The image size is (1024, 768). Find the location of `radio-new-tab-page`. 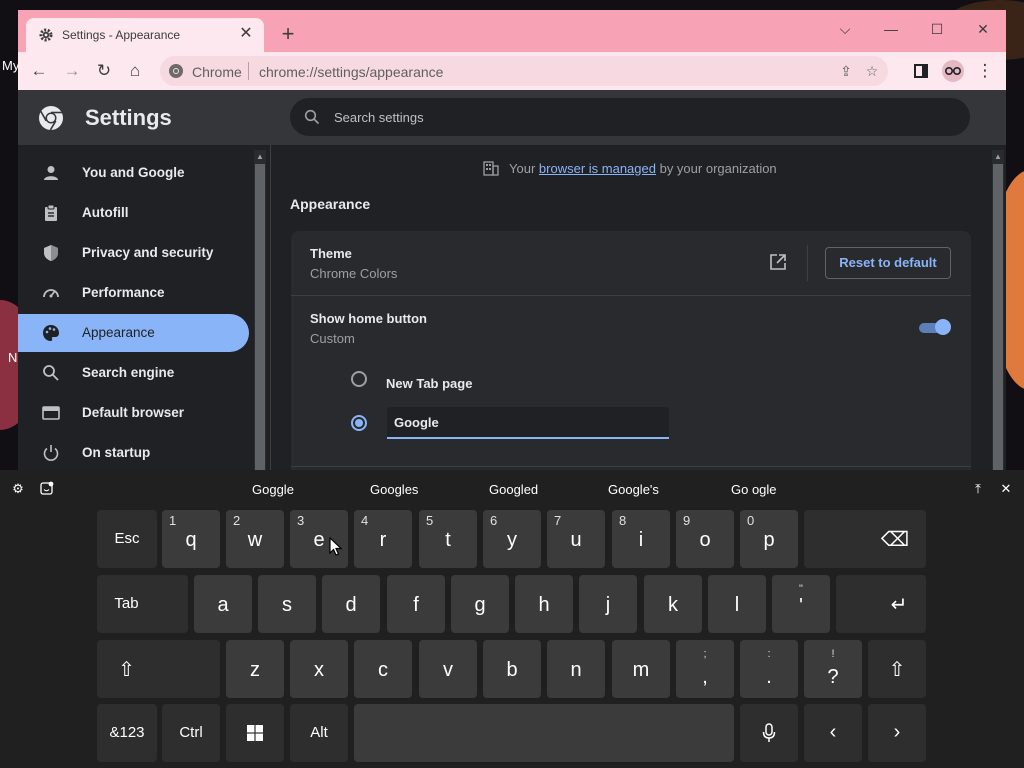

radio-new-tab-page is located at coordinates (359, 379).